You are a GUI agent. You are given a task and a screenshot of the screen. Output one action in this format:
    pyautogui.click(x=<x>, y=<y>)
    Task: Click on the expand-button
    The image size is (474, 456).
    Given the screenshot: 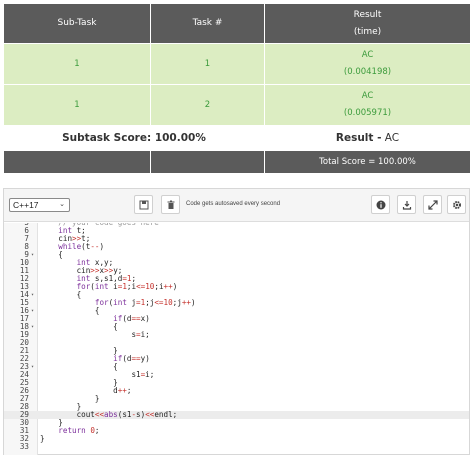 What is the action you would take?
    pyautogui.click(x=432, y=204)
    